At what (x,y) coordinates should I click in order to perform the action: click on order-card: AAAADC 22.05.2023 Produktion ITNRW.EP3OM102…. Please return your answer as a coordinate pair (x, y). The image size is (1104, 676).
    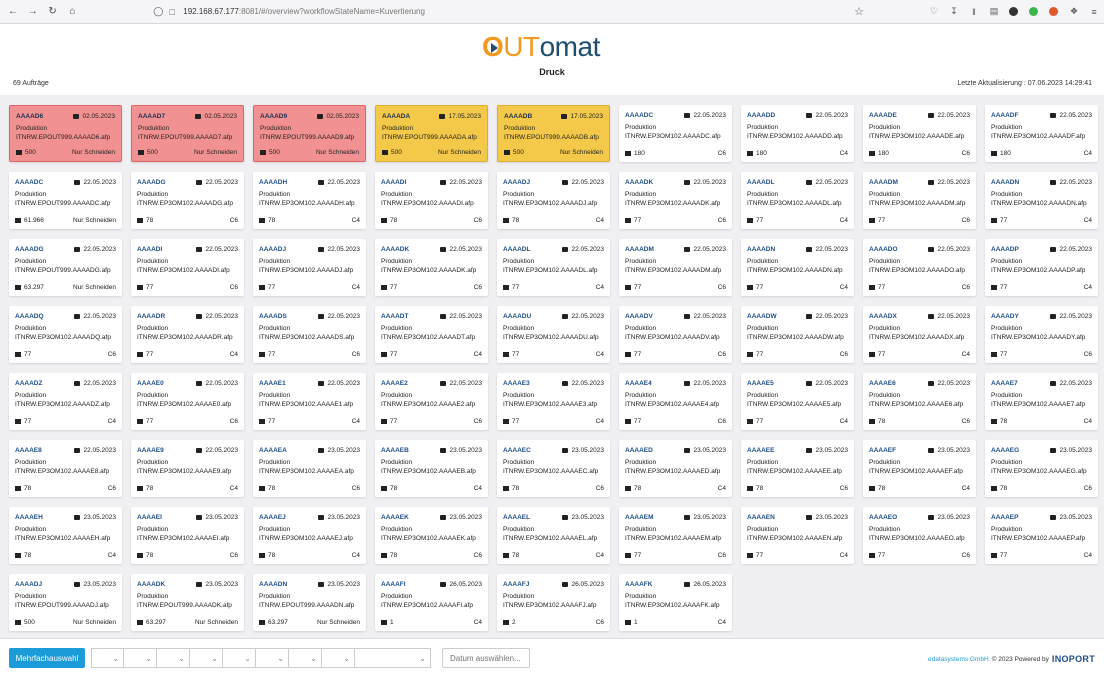
    Looking at the image, I should click on (675, 133).